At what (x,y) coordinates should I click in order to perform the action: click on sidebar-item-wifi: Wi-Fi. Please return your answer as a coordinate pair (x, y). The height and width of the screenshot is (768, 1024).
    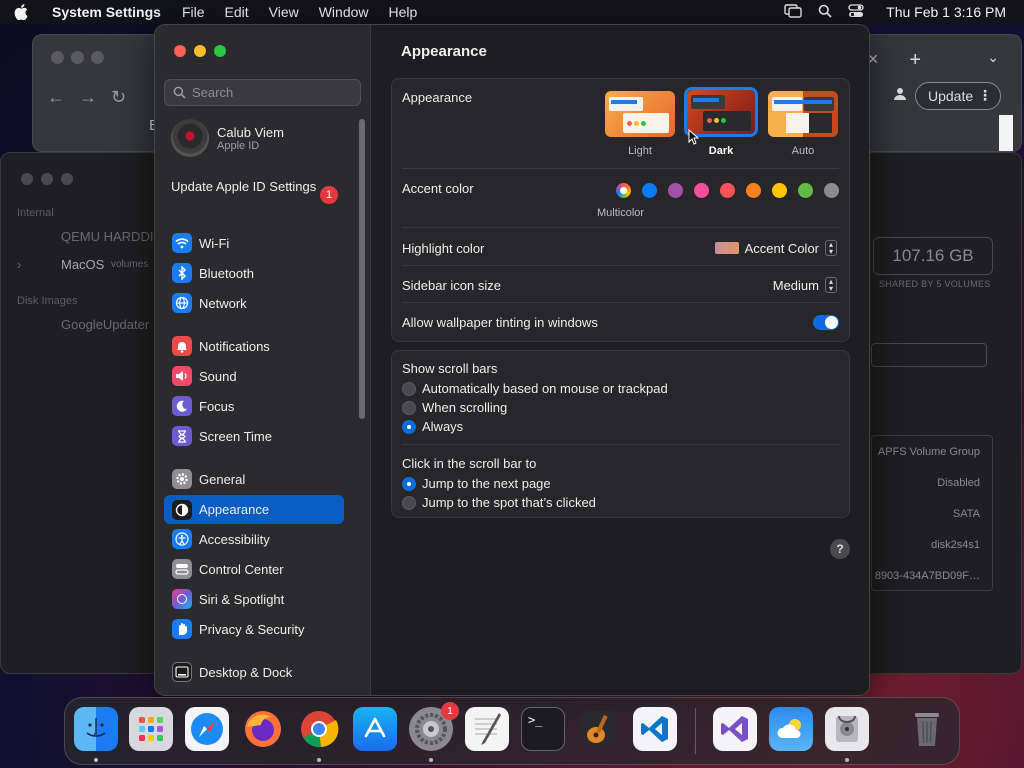
    Looking at the image, I should click on (254, 243).